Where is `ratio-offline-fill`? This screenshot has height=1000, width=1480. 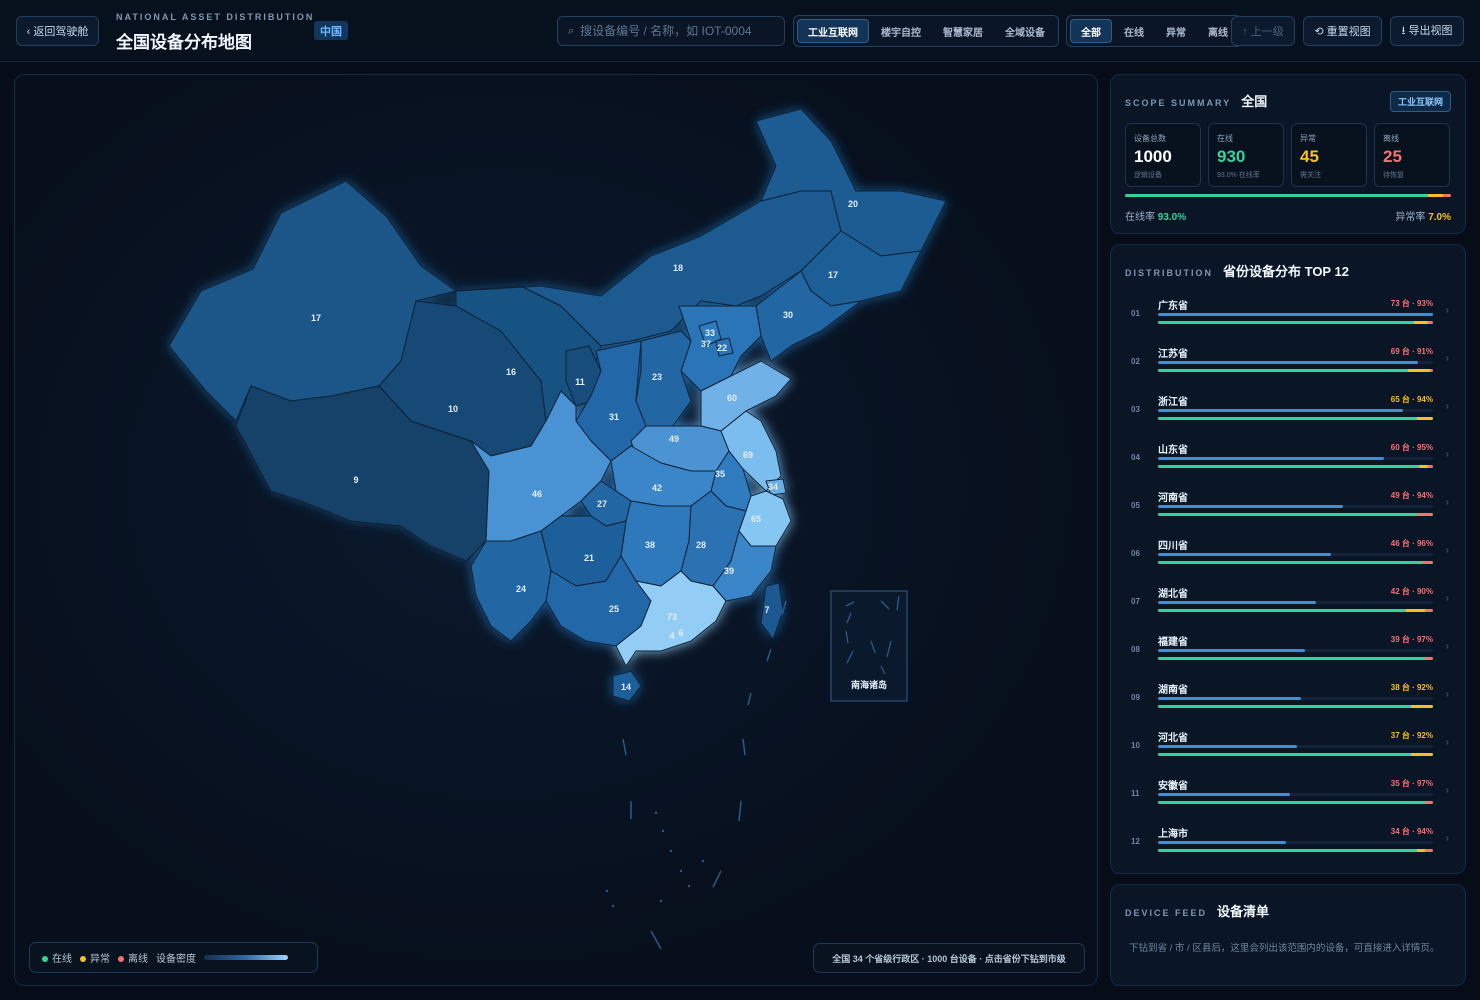 ratio-offline-fill is located at coordinates (1446, 195).